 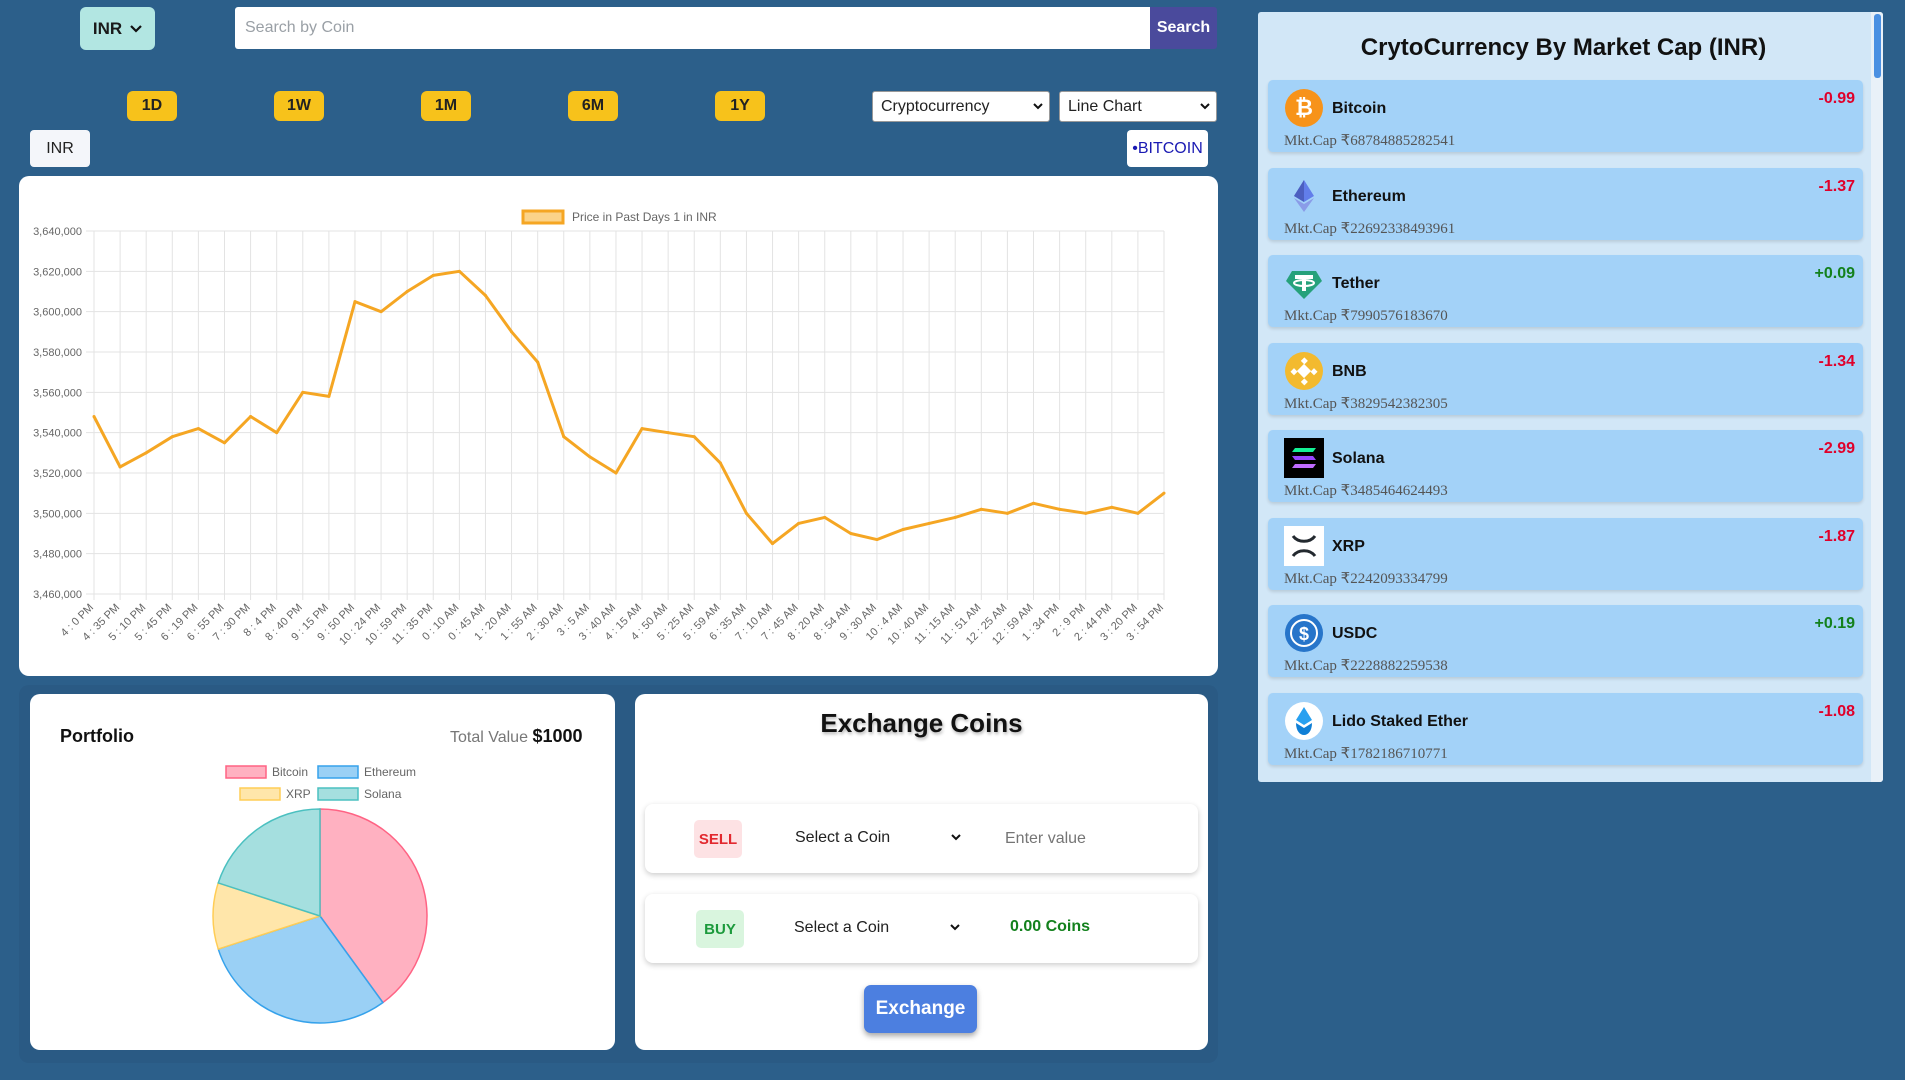 What do you see at coordinates (1366, 578) in the screenshot?
I see `coin-market-cap: Mkt.Cap ₹2242093334799` at bounding box center [1366, 578].